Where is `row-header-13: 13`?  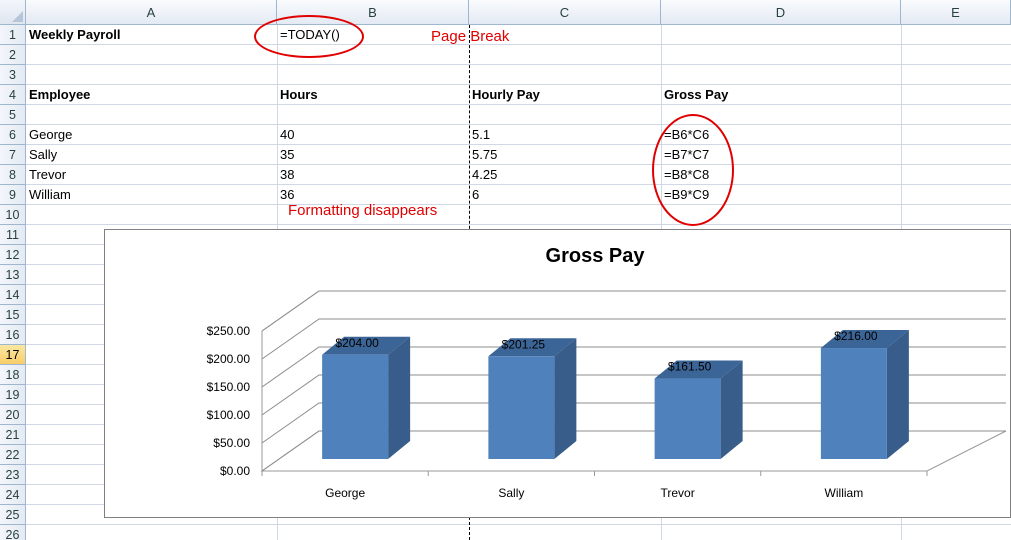 row-header-13: 13 is located at coordinates (13, 275).